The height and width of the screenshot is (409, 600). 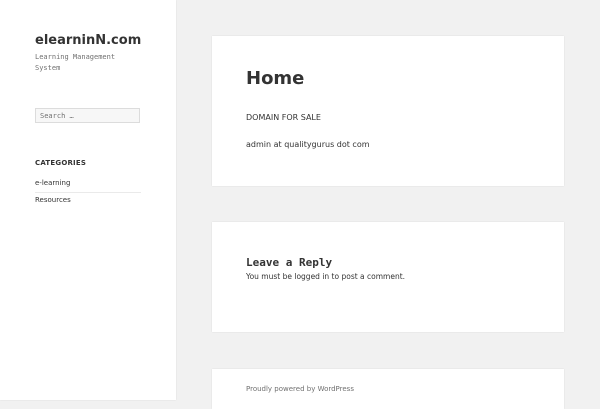 What do you see at coordinates (75, 62) in the screenshot?
I see `site-description: Learning Management System` at bounding box center [75, 62].